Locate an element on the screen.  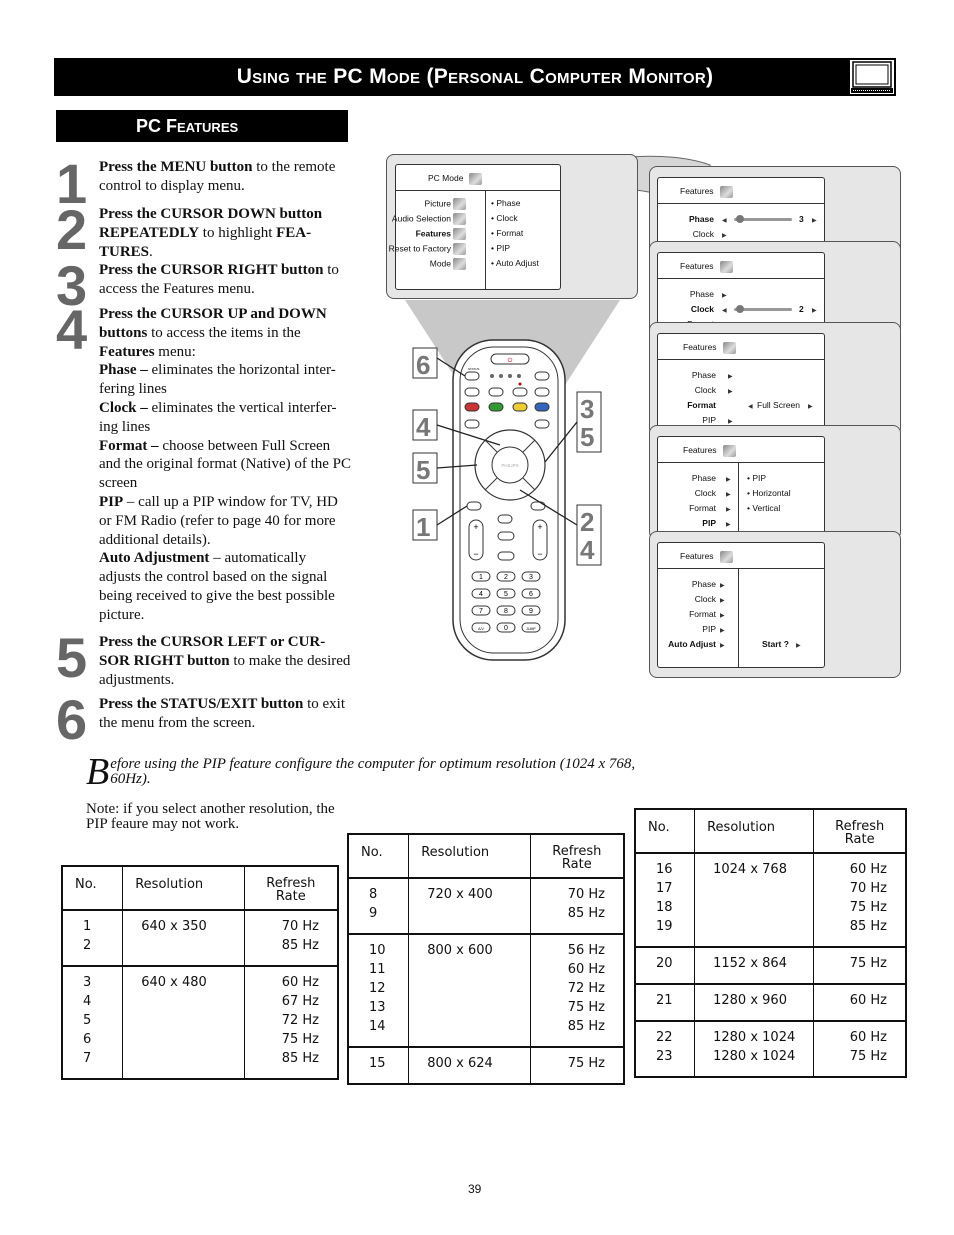
menu-title: Features is located at coordinates (700, 347).